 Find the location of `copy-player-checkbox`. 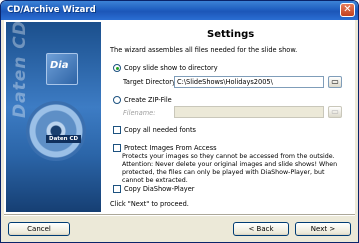

copy-player-checkbox is located at coordinates (117, 189).